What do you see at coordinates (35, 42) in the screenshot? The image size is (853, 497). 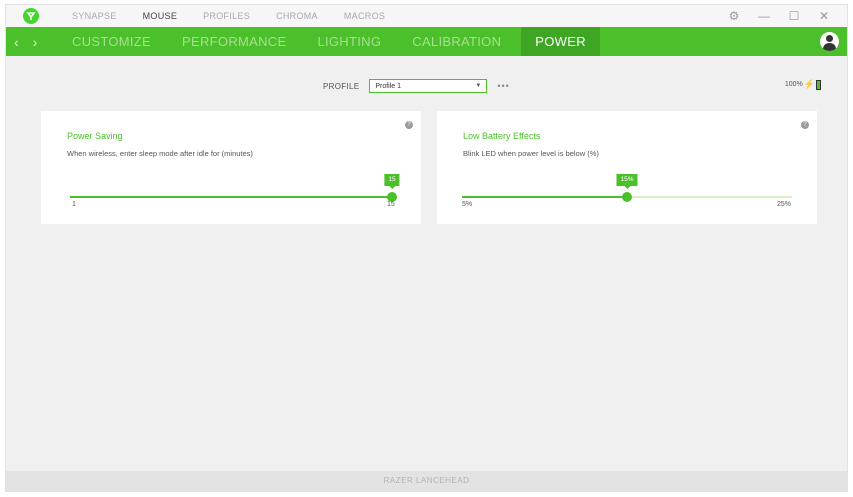 I see `forward-chevron-icon: ›` at bounding box center [35, 42].